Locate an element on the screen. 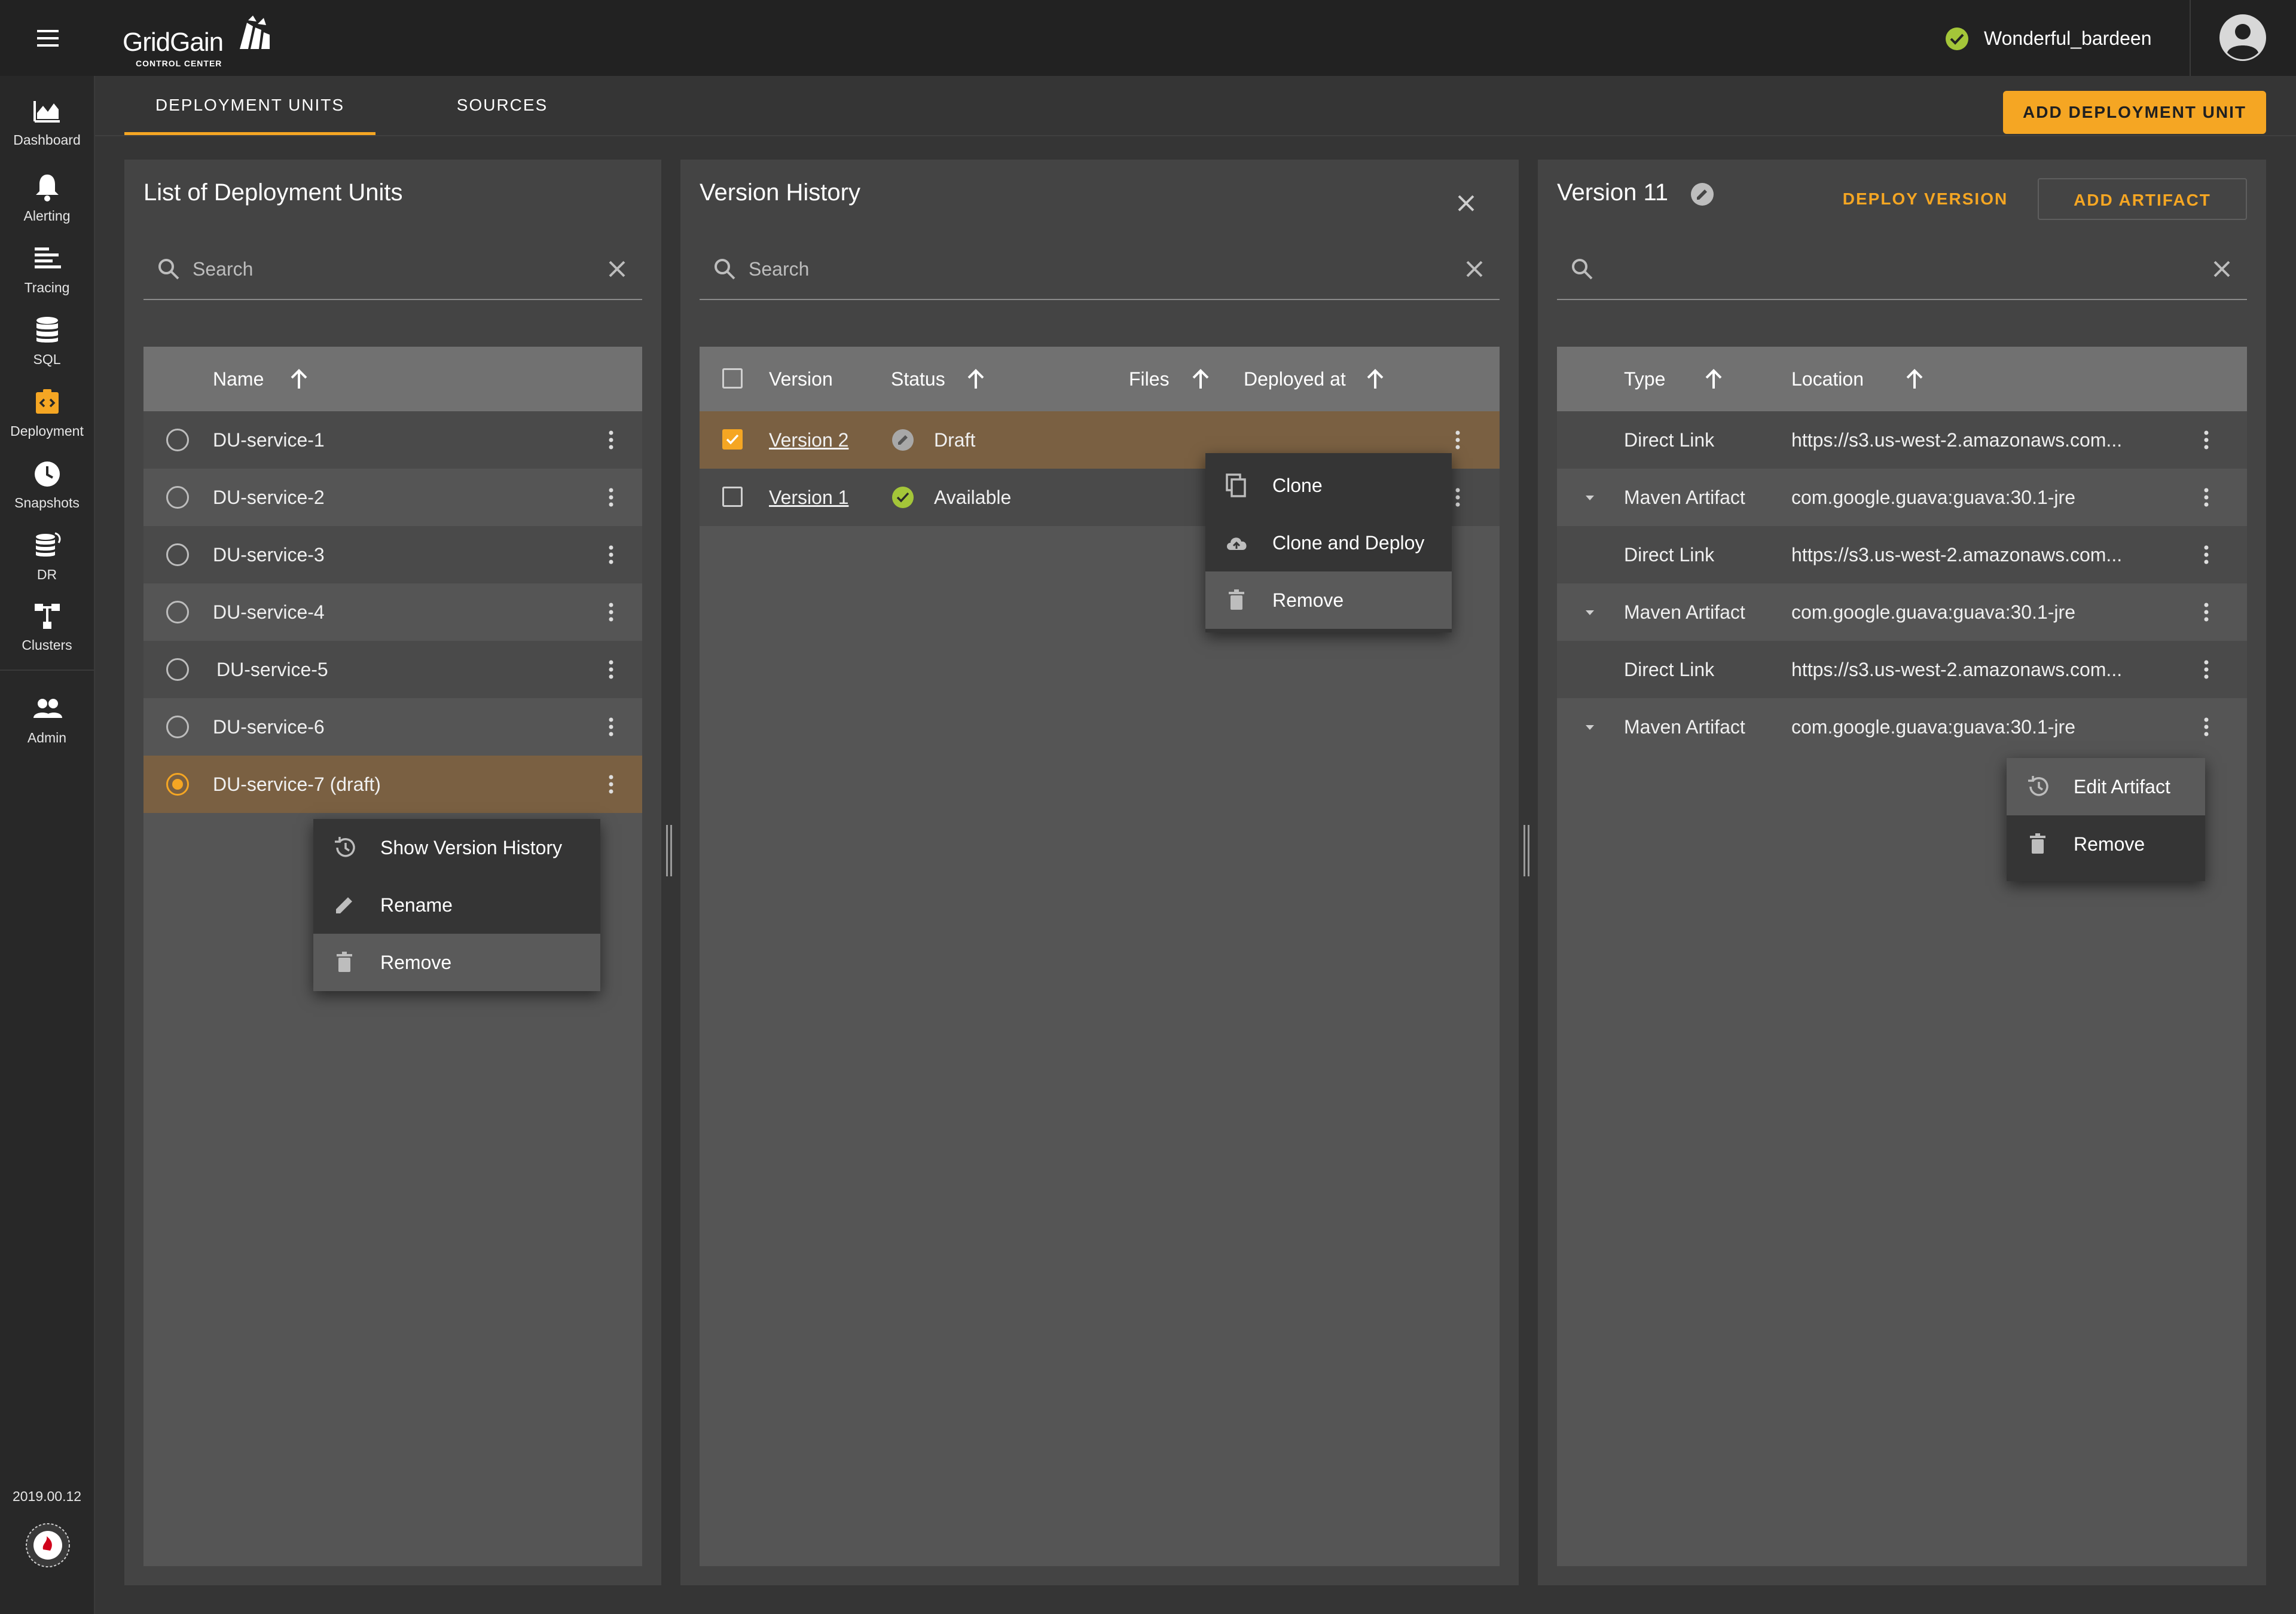  column-header-files: Files is located at coordinates (1149, 379).